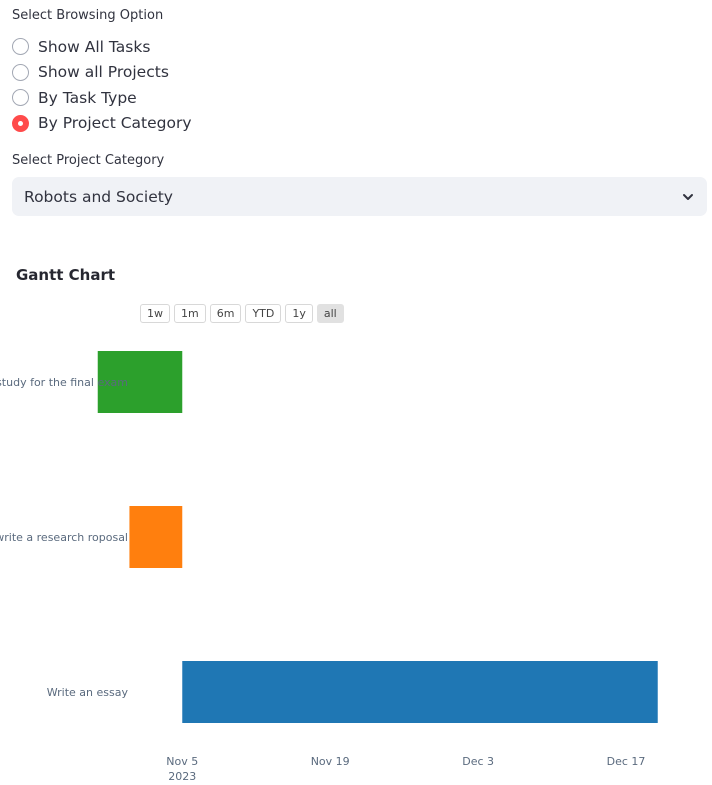  What do you see at coordinates (155, 313) in the screenshot?
I see `range-button-1w: 1w` at bounding box center [155, 313].